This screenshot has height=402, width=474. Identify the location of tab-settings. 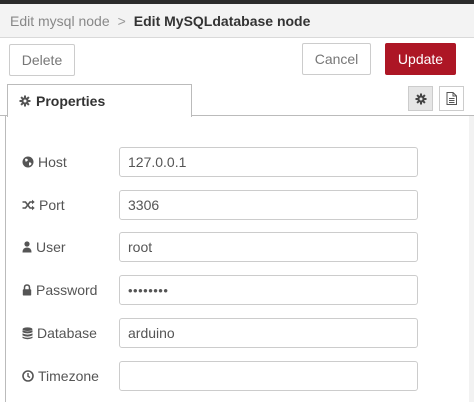
(420, 98).